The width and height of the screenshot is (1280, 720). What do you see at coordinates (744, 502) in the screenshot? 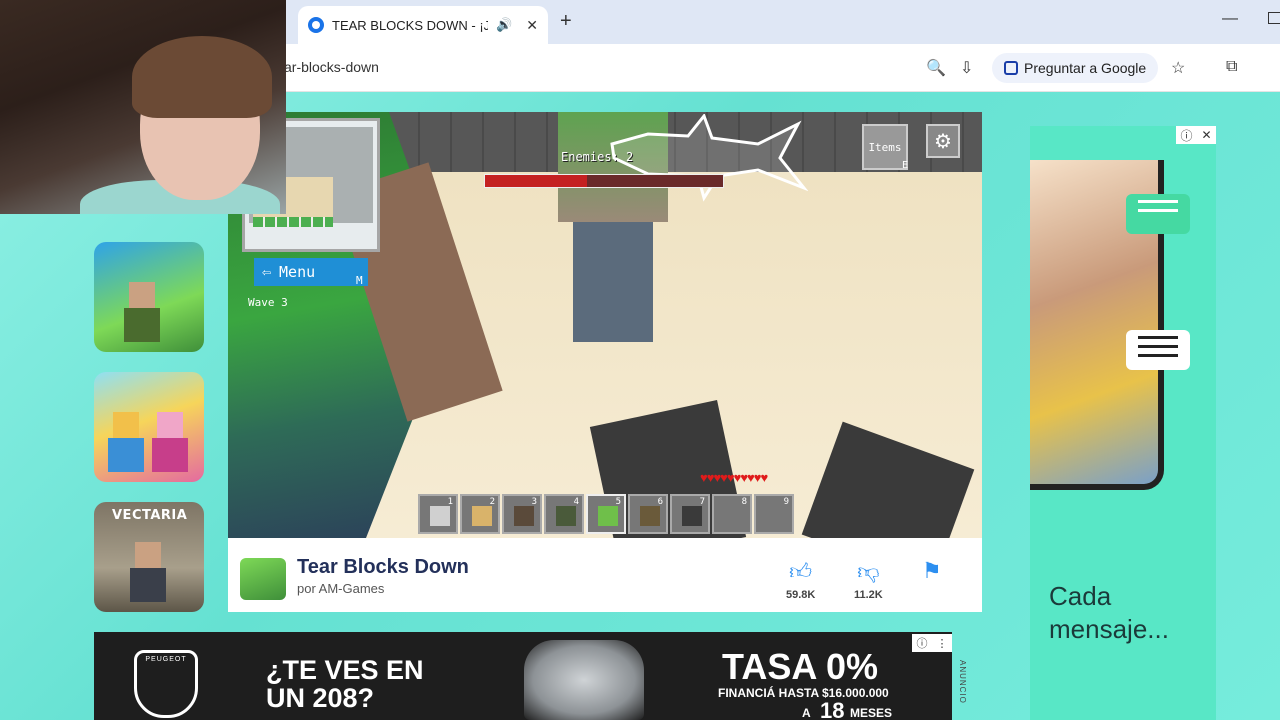
I see `hotbar-slot-number: 8` at bounding box center [744, 502].